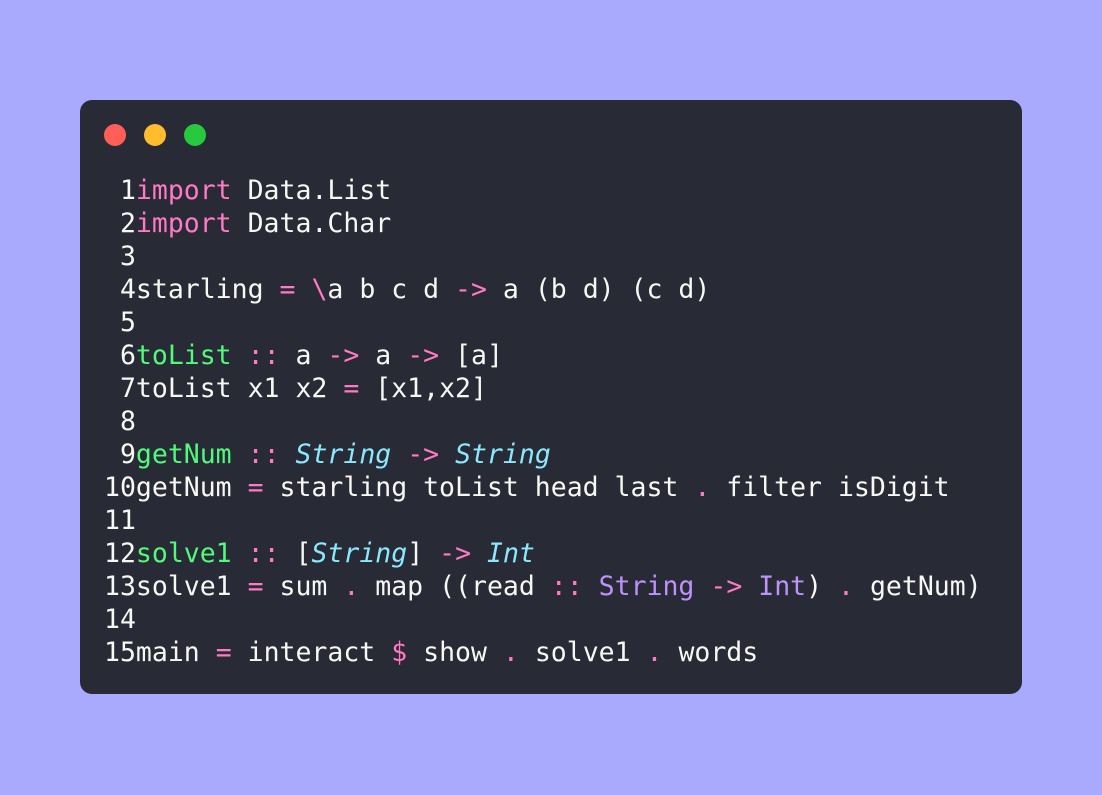 Image resolution: width=1102 pixels, height=795 pixels. I want to click on code-token: ), so click(822, 586).